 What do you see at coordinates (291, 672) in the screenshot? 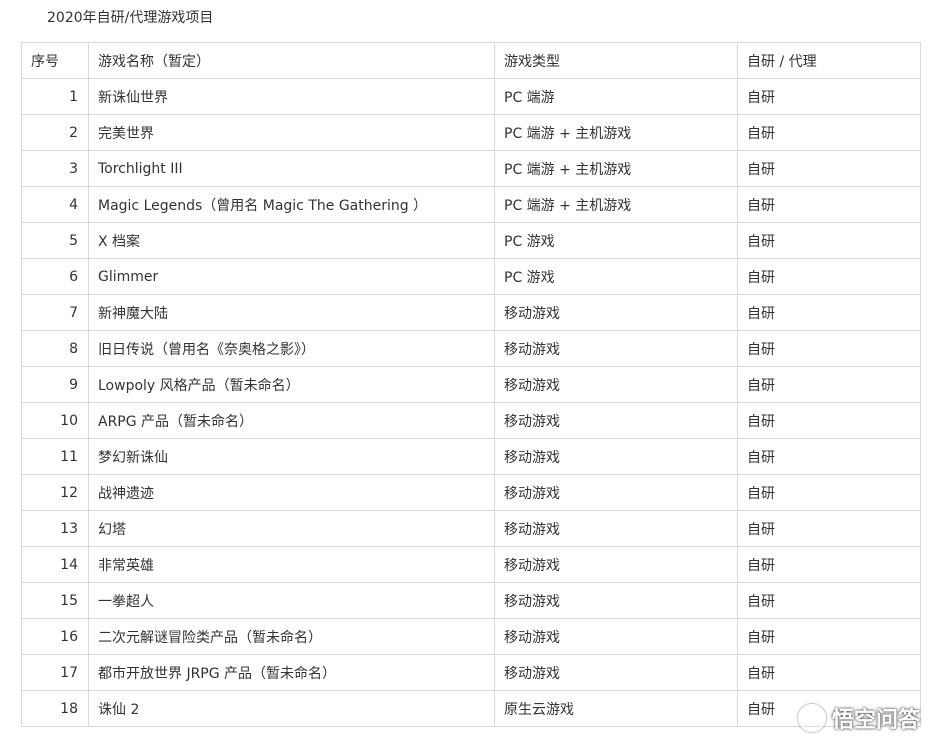
I see `cell-game-name: 都市开放世界 JRPG 产品（暂未命名）` at bounding box center [291, 672].